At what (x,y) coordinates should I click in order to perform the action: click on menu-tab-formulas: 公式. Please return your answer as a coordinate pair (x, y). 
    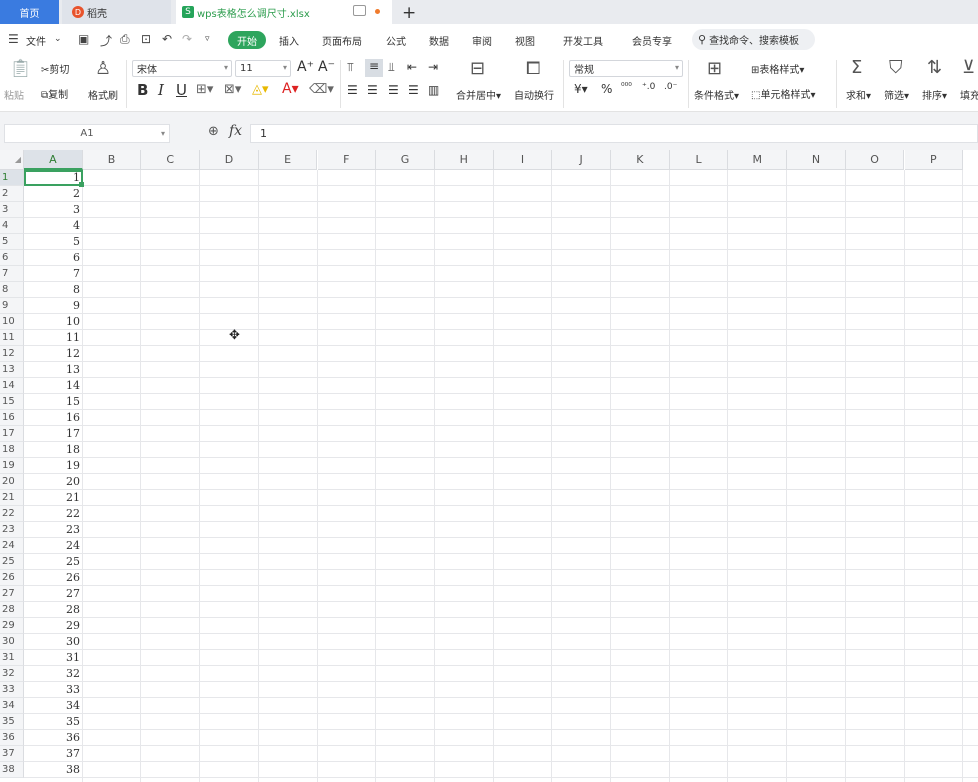
    Looking at the image, I should click on (396, 40).